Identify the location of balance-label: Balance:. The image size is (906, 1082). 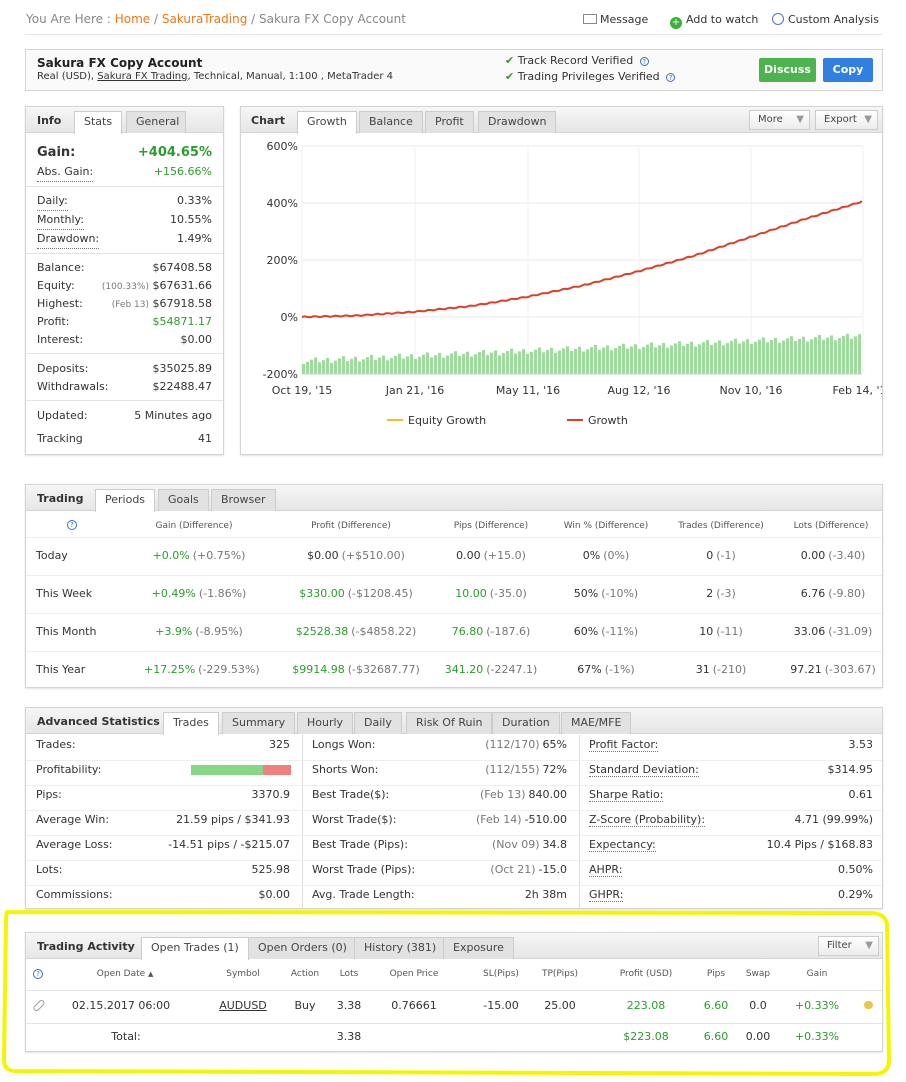
(61, 267).